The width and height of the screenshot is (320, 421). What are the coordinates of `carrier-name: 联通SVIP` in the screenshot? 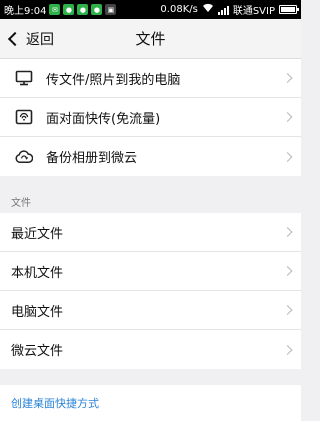 It's located at (253, 11).